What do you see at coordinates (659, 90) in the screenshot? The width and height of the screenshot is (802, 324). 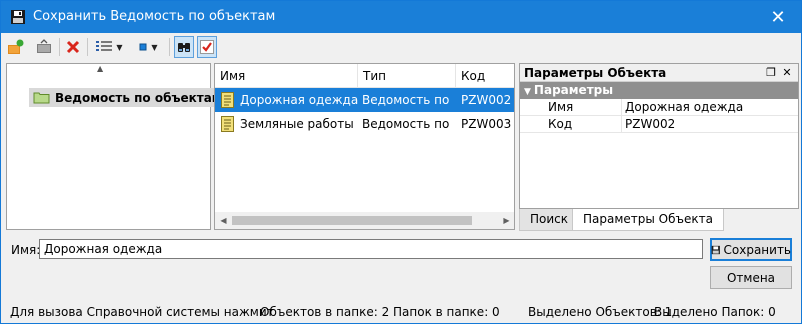 I see `property-group: ▼ Параметры` at bounding box center [659, 90].